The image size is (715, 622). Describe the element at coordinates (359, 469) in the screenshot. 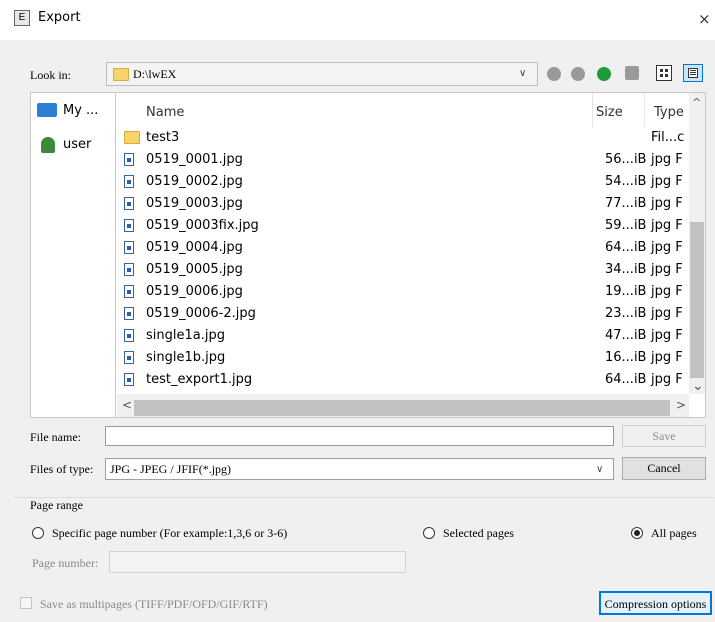

I see `filetype-select: JPG - JPEG / JFIF(*.jpg) ∨` at that location.